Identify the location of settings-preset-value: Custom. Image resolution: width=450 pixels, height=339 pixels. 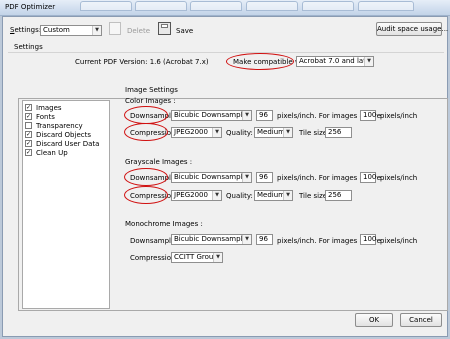
(56, 30).